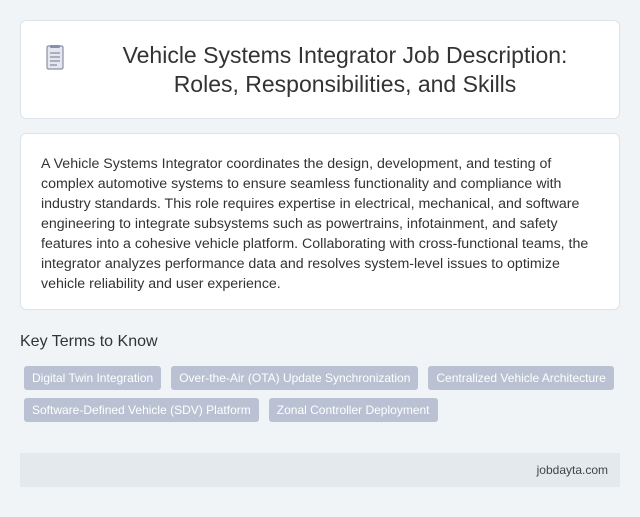  Describe the element at coordinates (521, 378) in the screenshot. I see `key-term-tag: Centralized Vehicle Architecture` at that location.